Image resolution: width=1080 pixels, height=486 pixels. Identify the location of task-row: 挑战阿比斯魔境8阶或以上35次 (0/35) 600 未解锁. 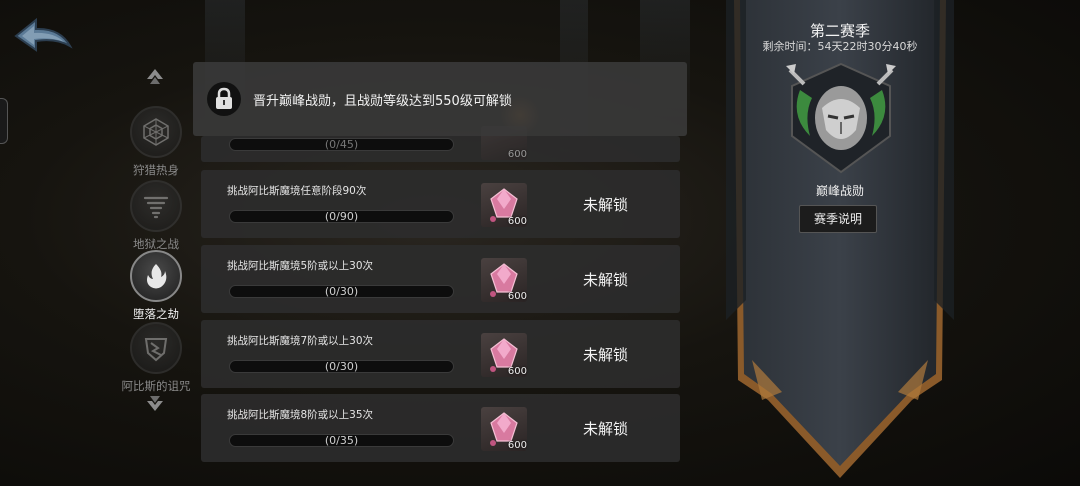
(440, 428).